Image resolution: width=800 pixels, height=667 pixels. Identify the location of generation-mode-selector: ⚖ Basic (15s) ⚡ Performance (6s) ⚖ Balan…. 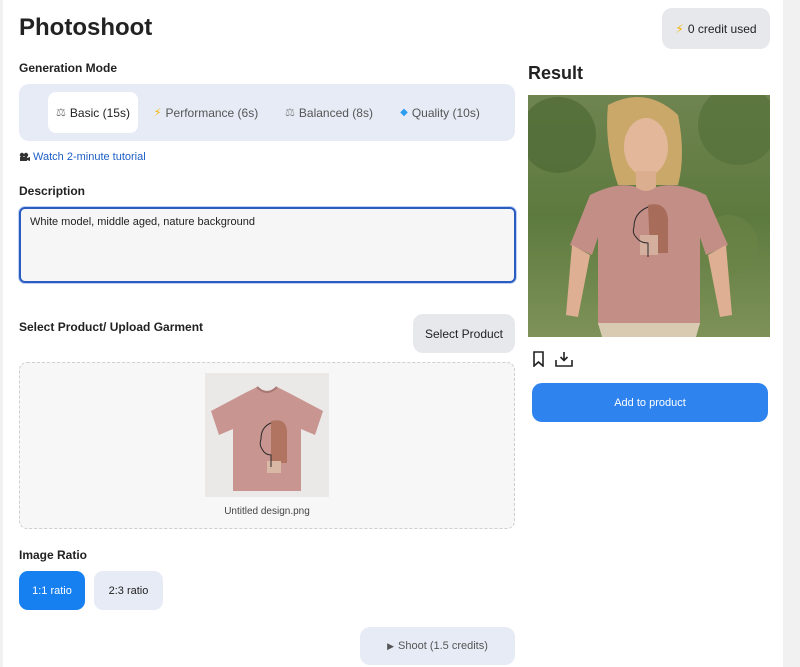
(267, 112).